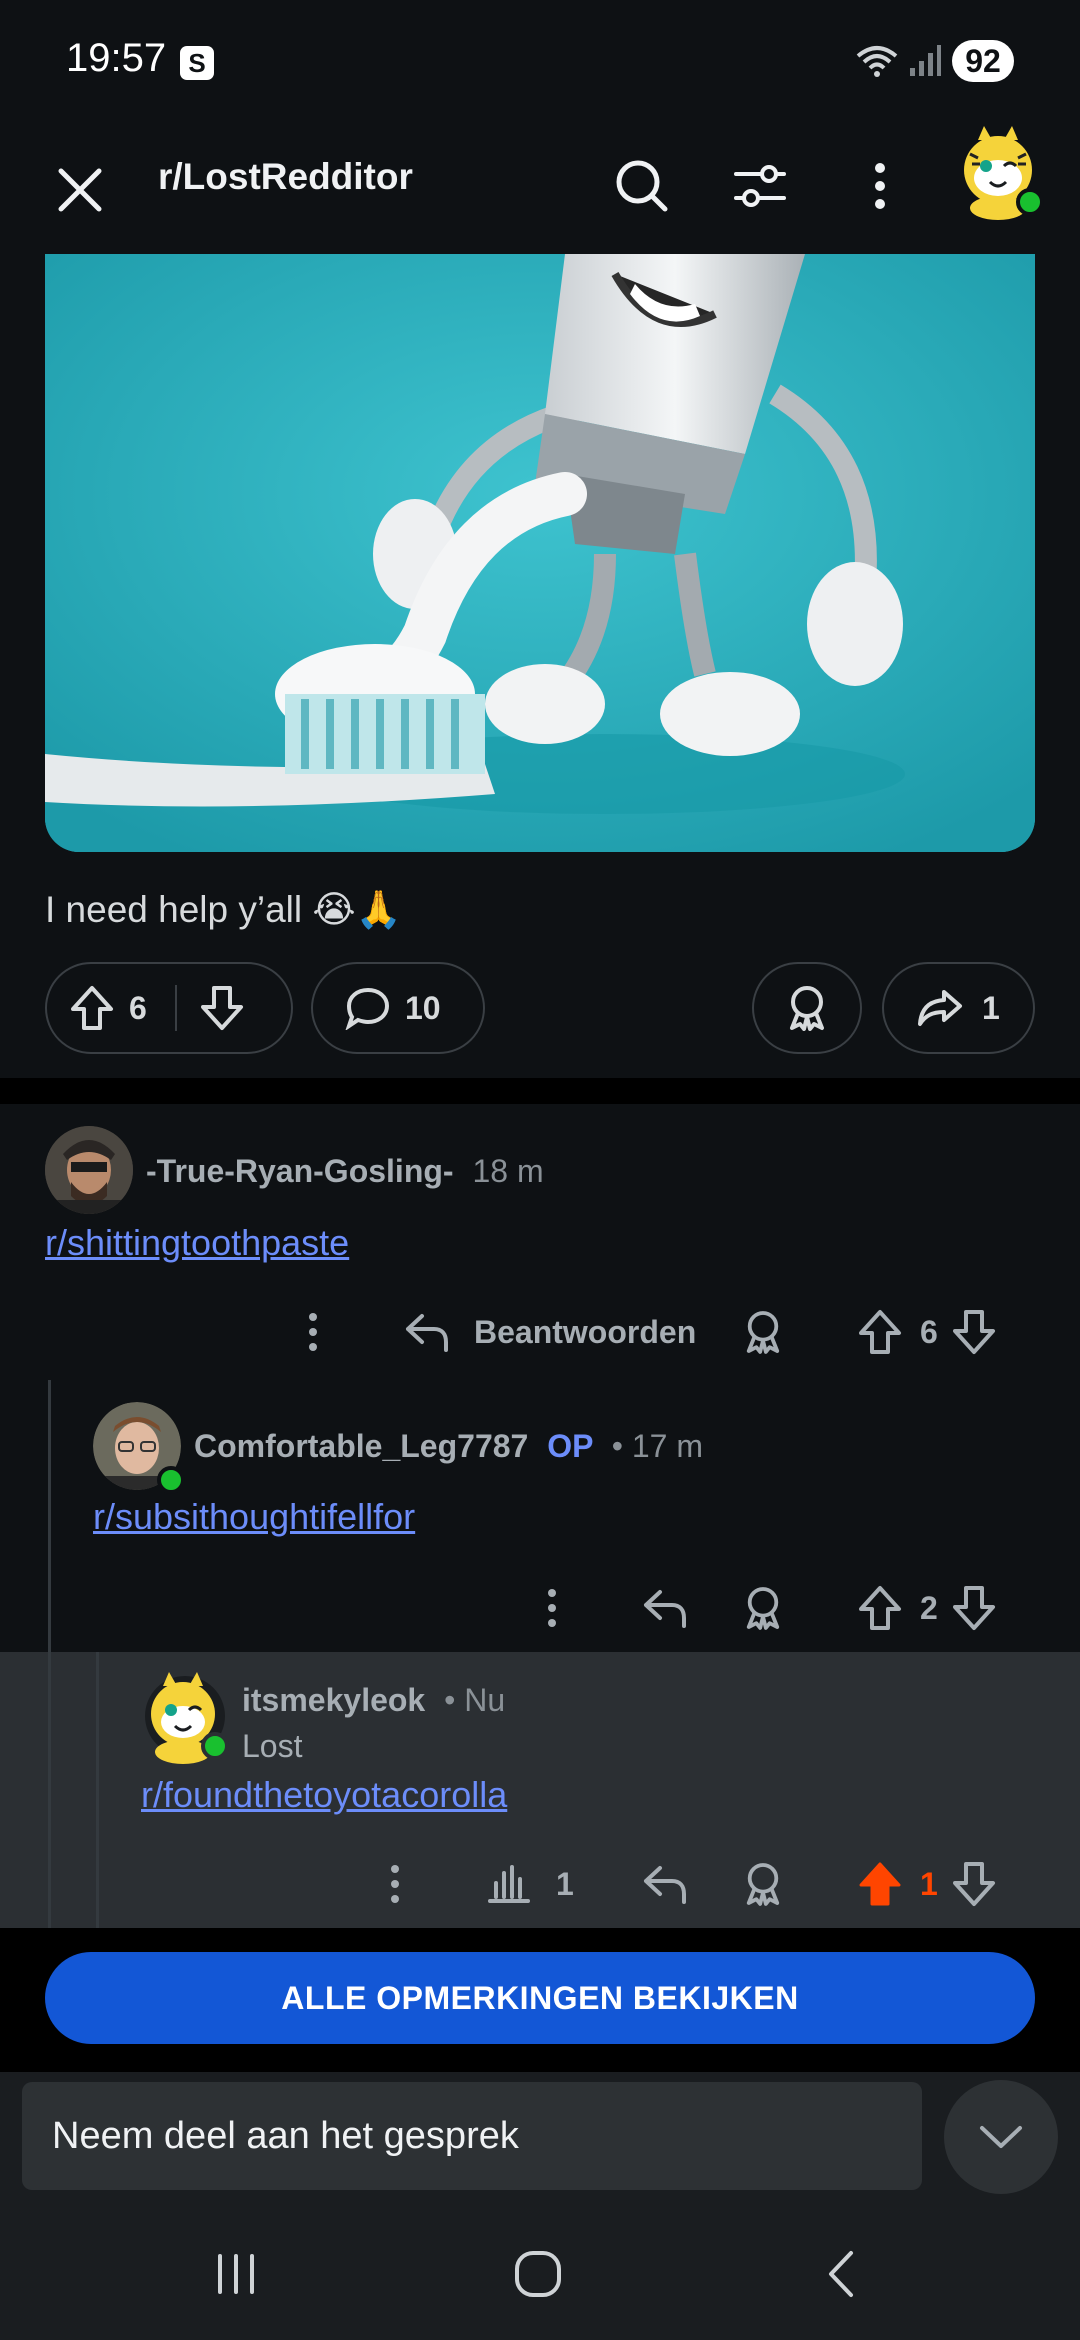 Image resolution: width=1080 pixels, height=2340 pixels. I want to click on home-button, so click(538, 2274).